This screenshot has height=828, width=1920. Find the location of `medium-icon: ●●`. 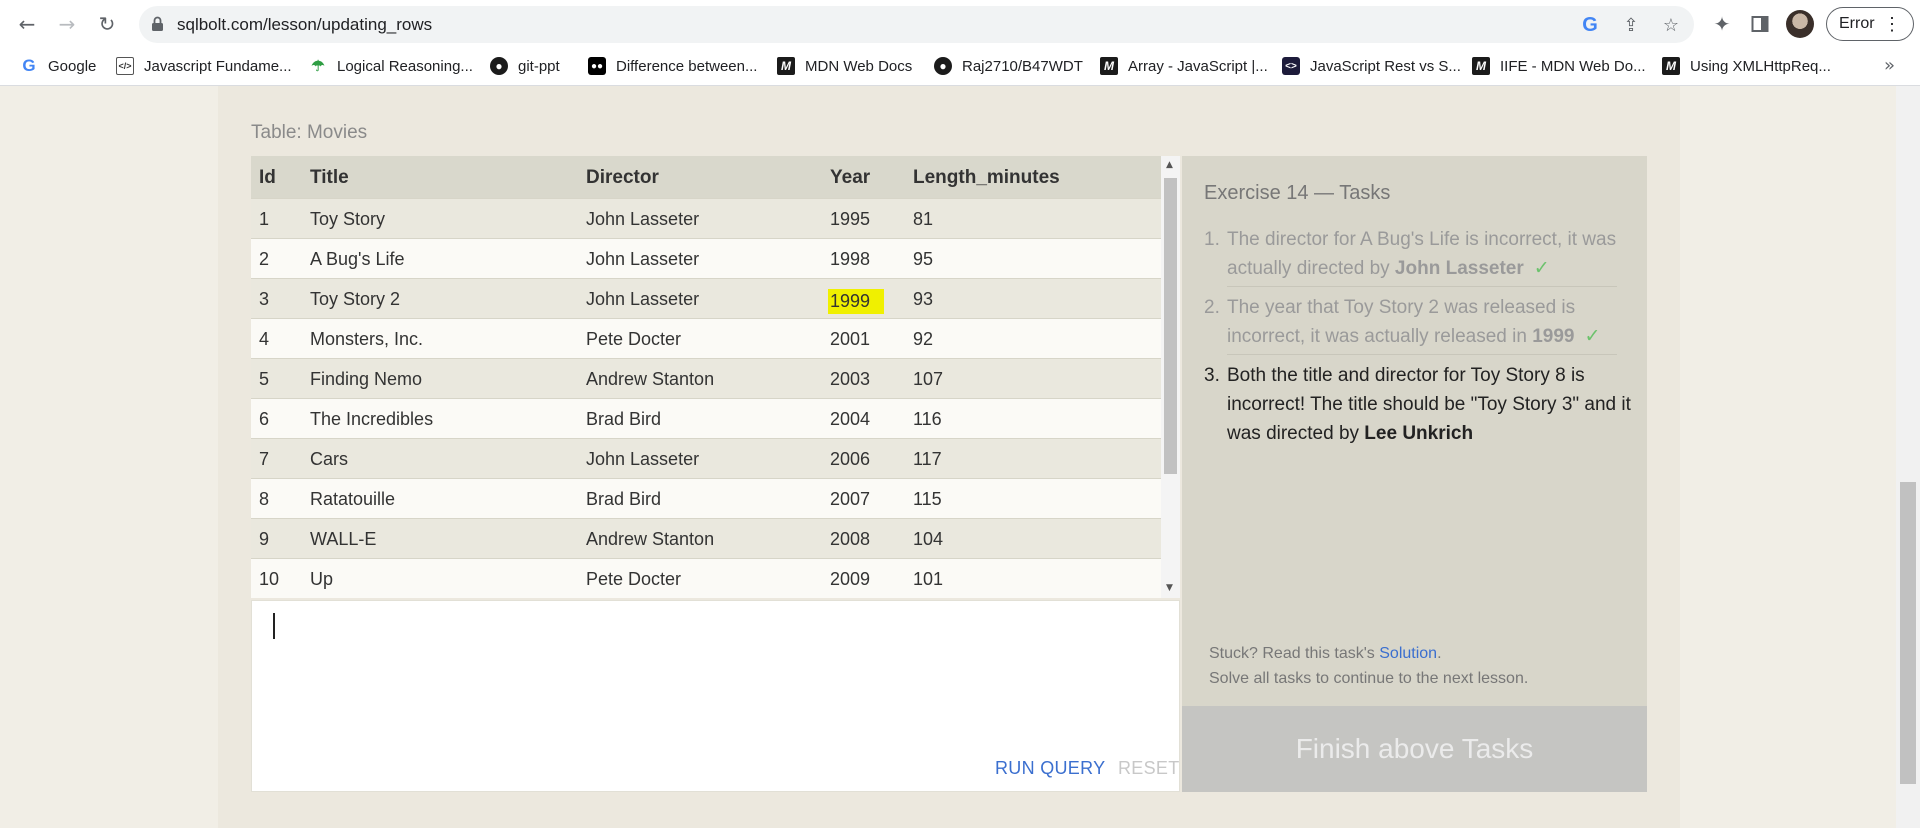

medium-icon: ●● is located at coordinates (597, 66).